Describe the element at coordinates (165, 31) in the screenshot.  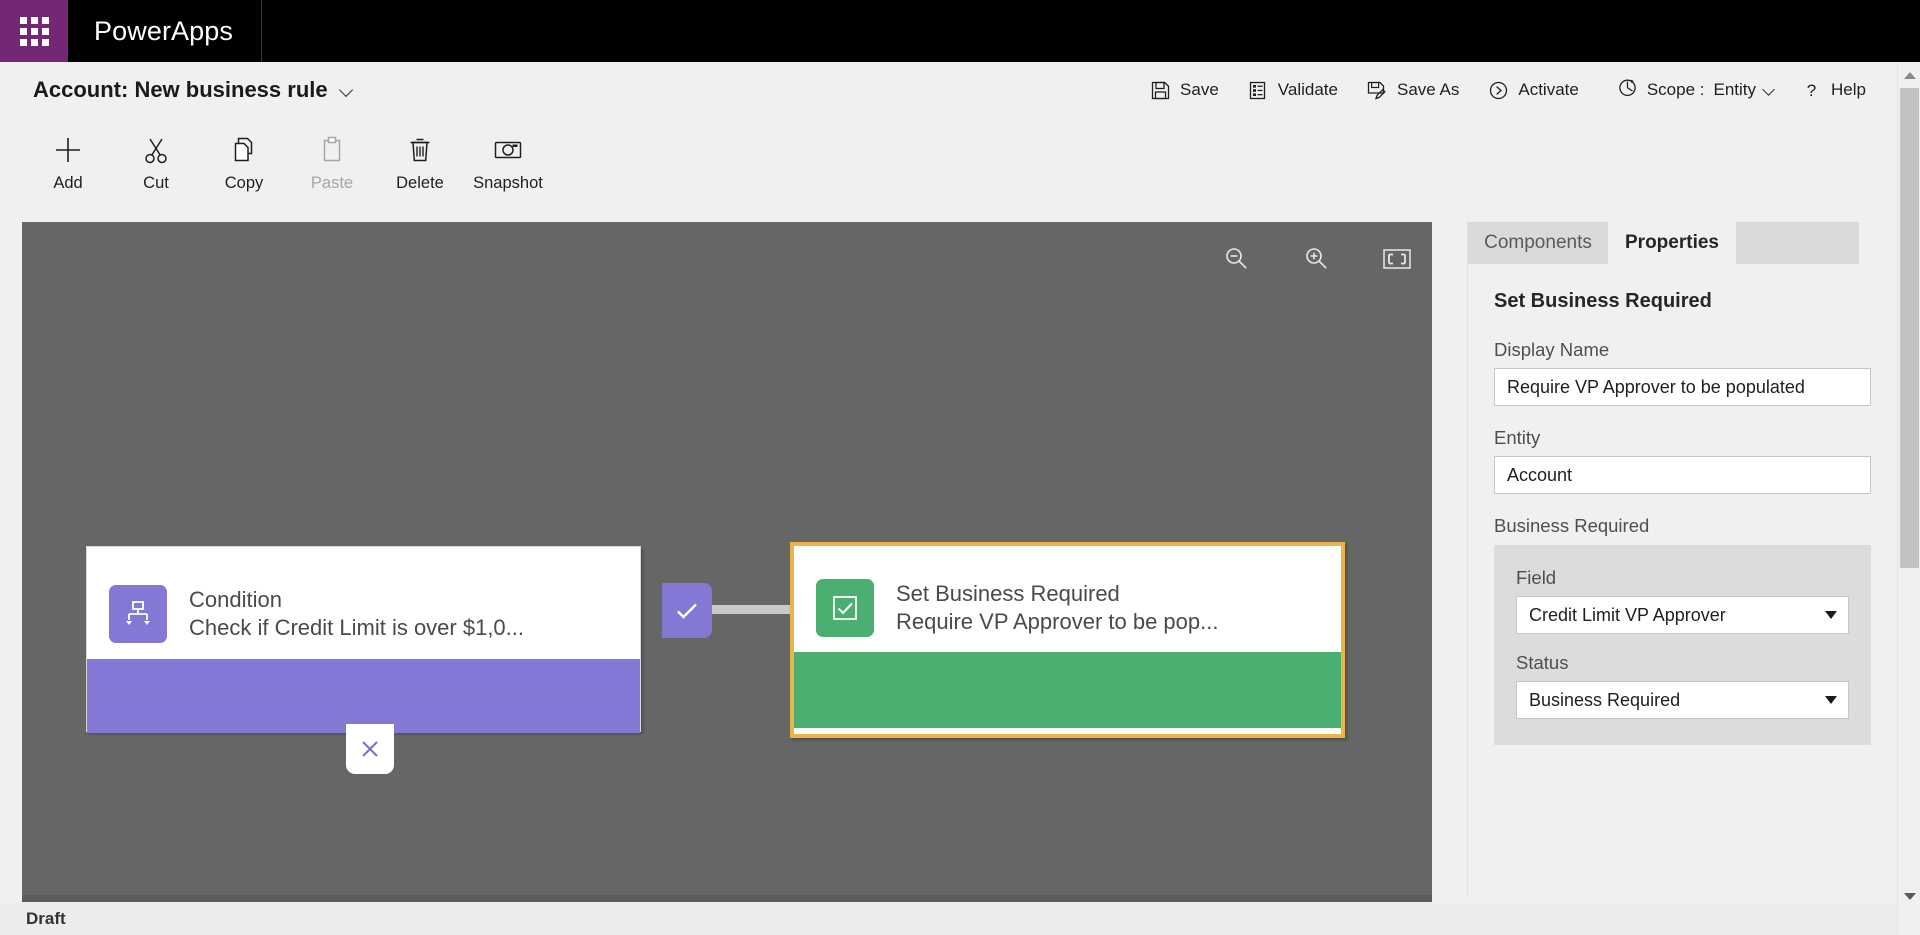
I see `brand-name: PowerApps` at that location.